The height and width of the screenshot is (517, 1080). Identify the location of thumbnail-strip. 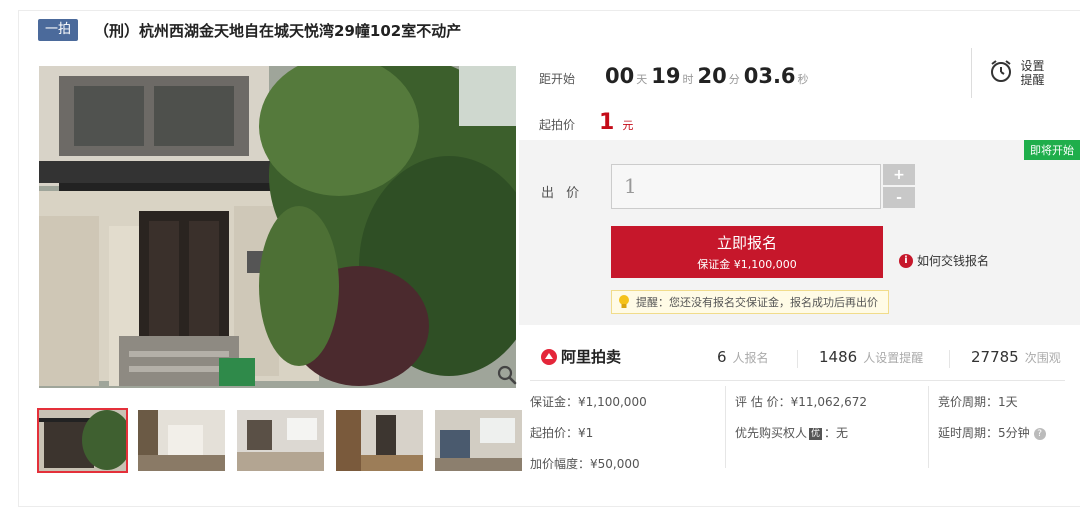
(279, 440).